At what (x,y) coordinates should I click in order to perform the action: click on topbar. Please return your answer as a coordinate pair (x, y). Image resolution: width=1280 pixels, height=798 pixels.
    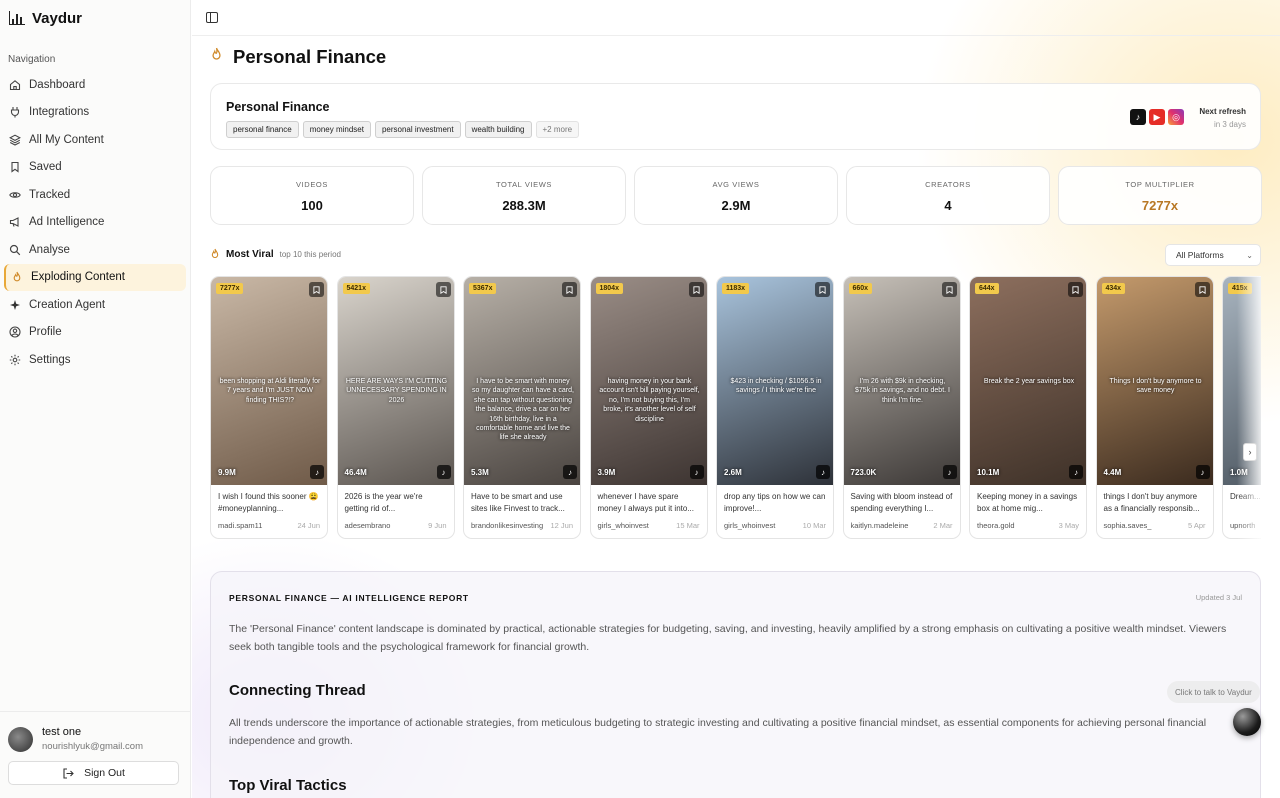
    Looking at the image, I should click on (736, 18).